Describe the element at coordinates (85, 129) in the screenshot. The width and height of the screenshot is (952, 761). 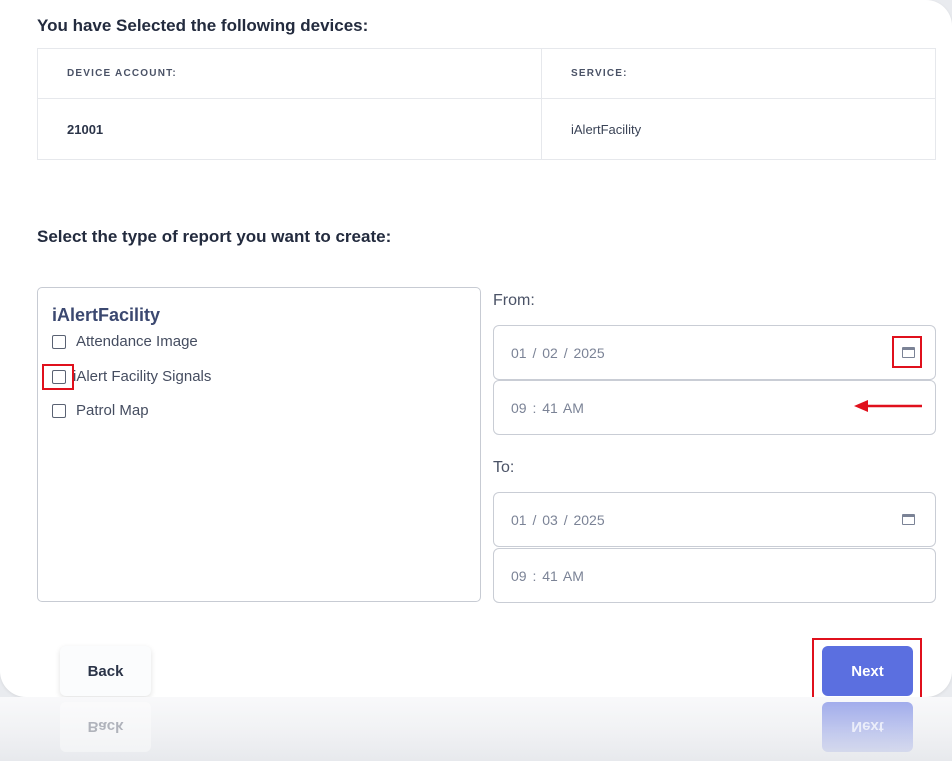
I see `device-account-cell: 21001` at that location.